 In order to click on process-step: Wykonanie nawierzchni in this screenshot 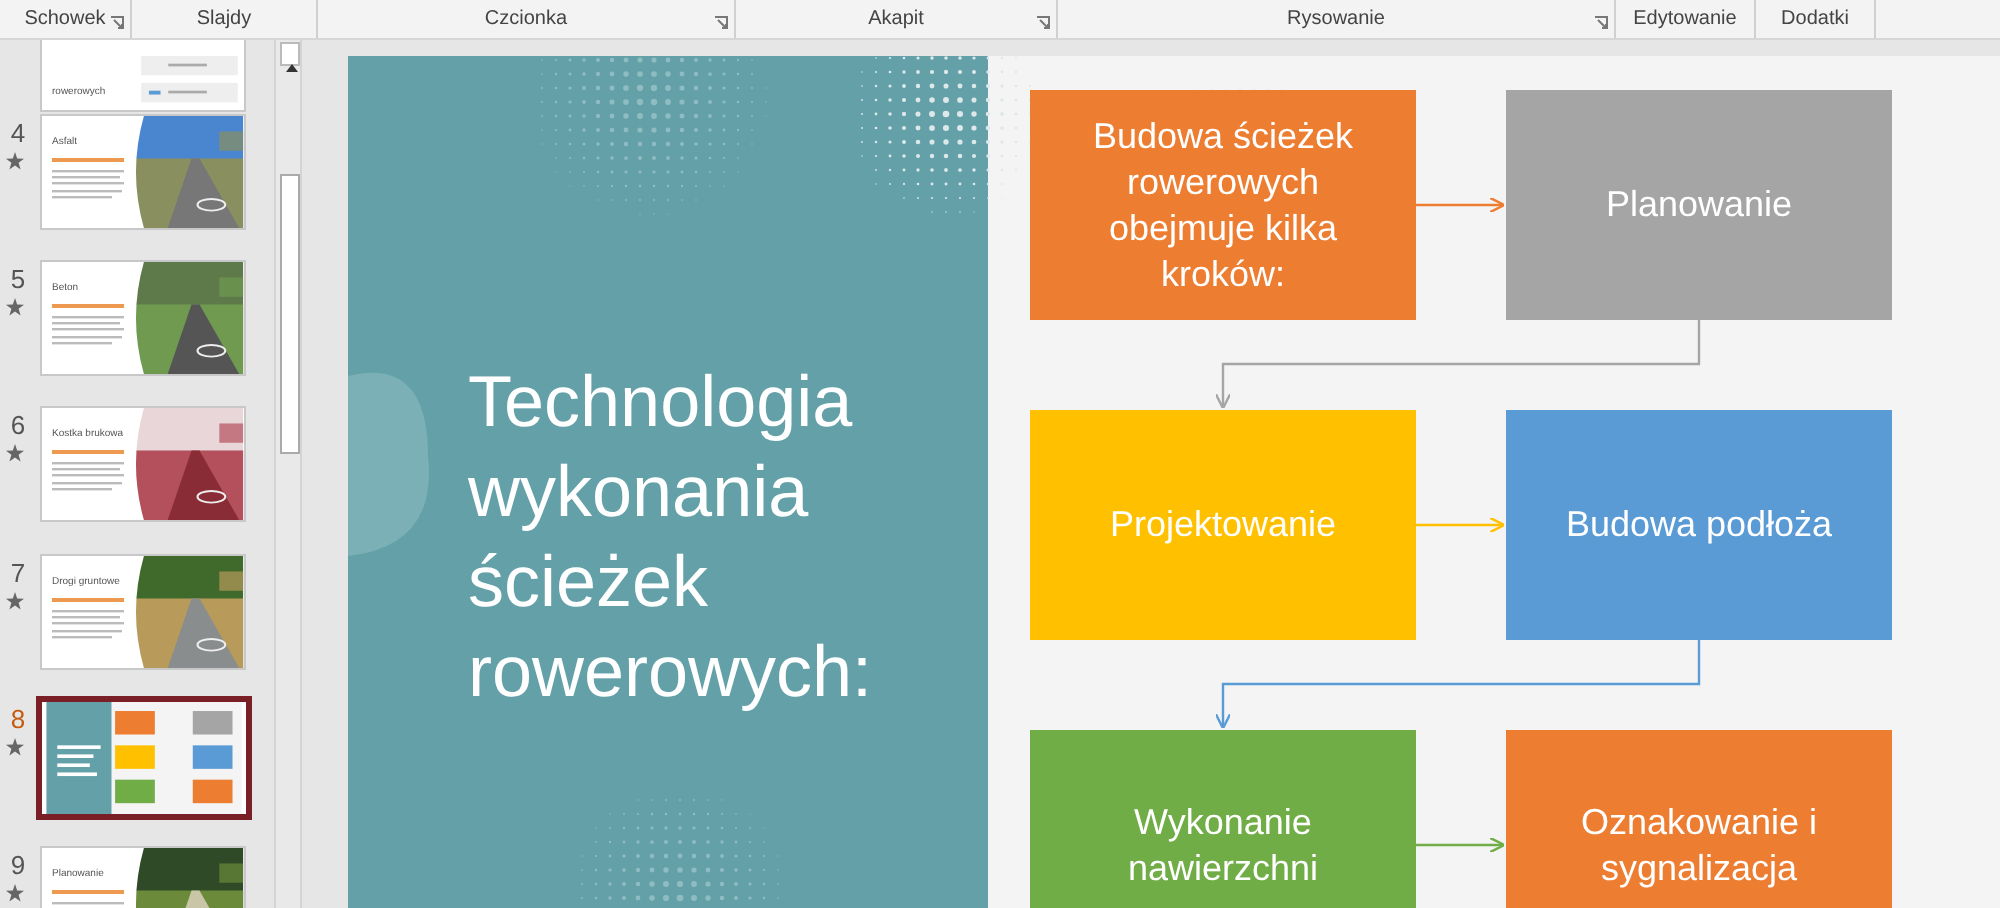, I will do `click(1223, 819)`.